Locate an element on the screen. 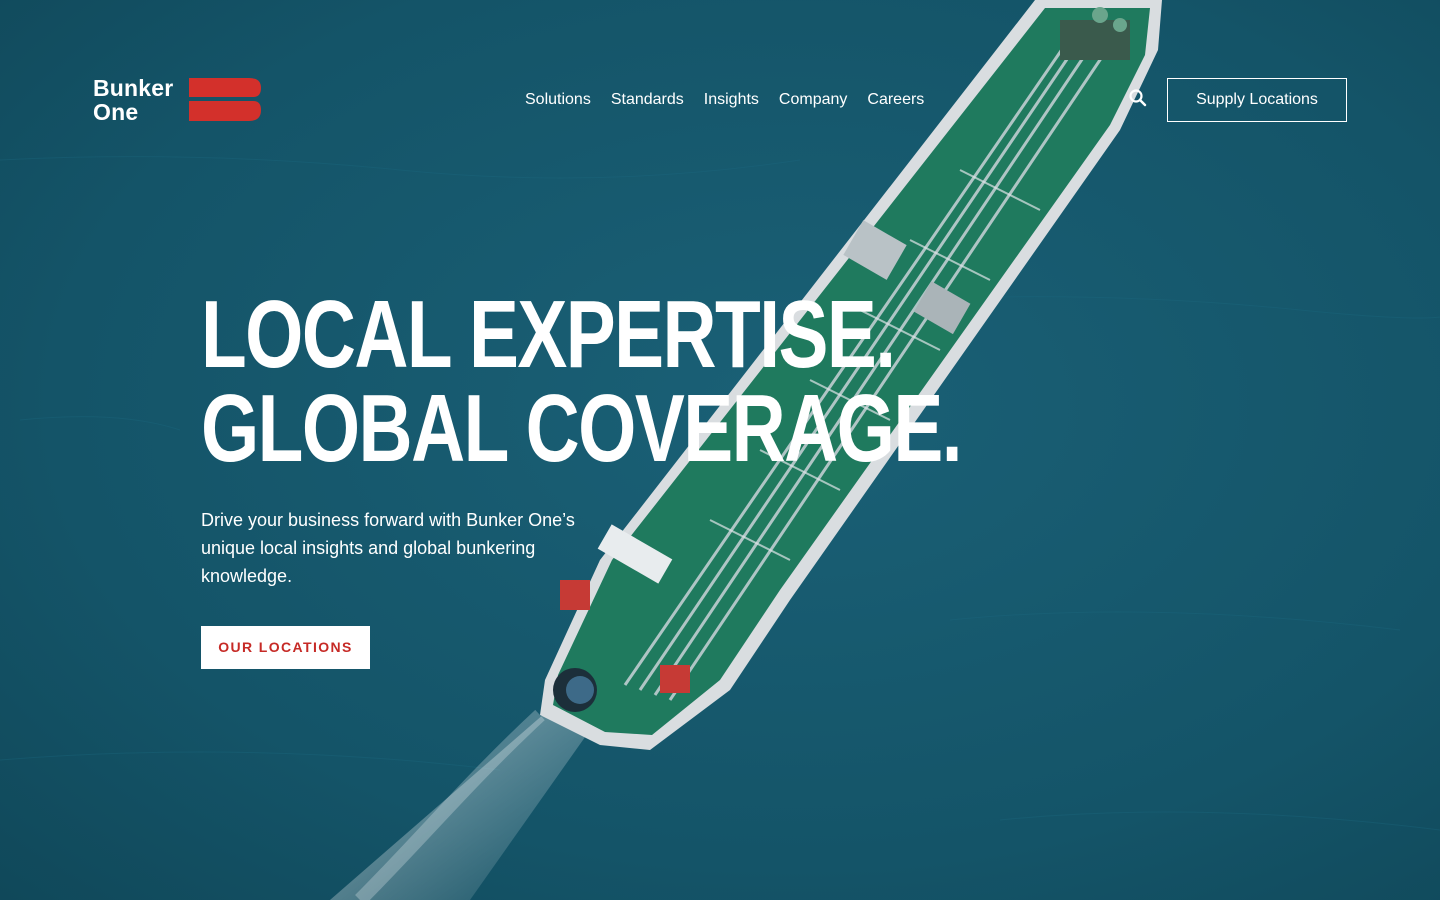 The image size is (1440, 900). nav-item-standards: Standards is located at coordinates (647, 100).